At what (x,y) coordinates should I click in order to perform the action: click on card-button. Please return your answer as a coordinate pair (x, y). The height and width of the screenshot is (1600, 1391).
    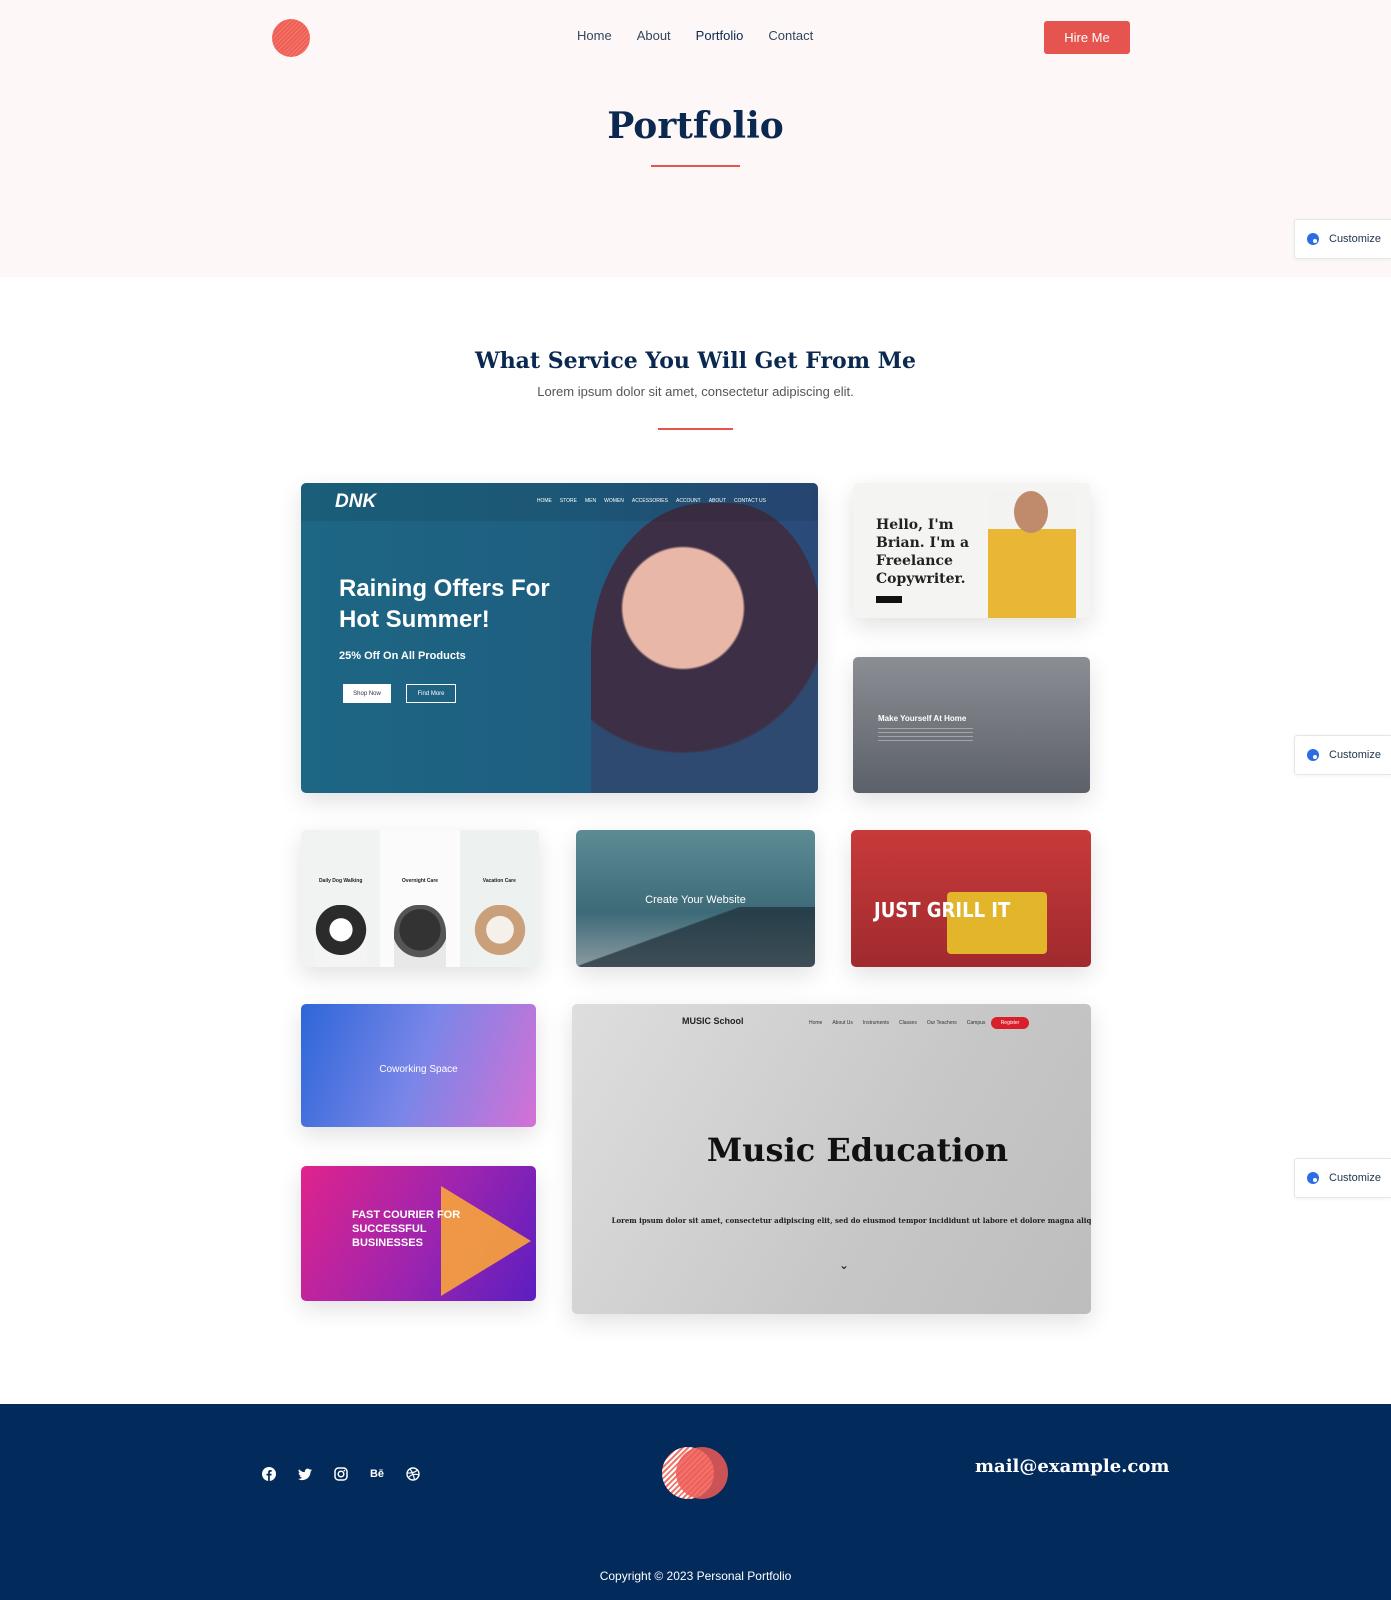
    Looking at the image, I should click on (889, 599).